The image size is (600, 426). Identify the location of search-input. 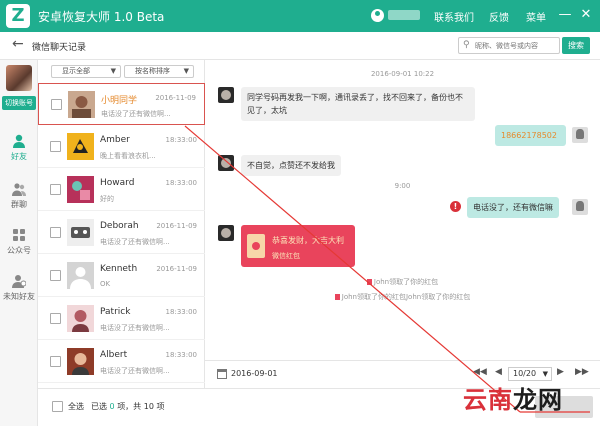
(516, 45).